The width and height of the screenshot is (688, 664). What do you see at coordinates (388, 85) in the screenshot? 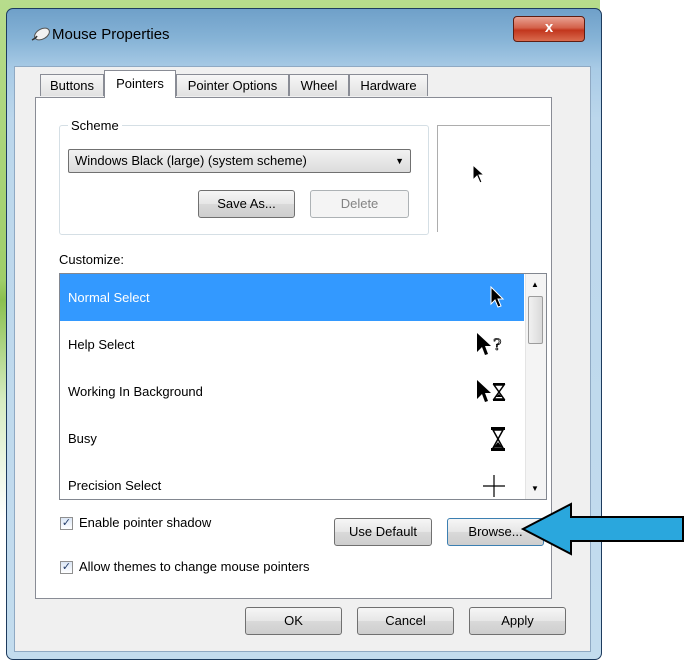
I see `tab-hardware: Hardware` at bounding box center [388, 85].